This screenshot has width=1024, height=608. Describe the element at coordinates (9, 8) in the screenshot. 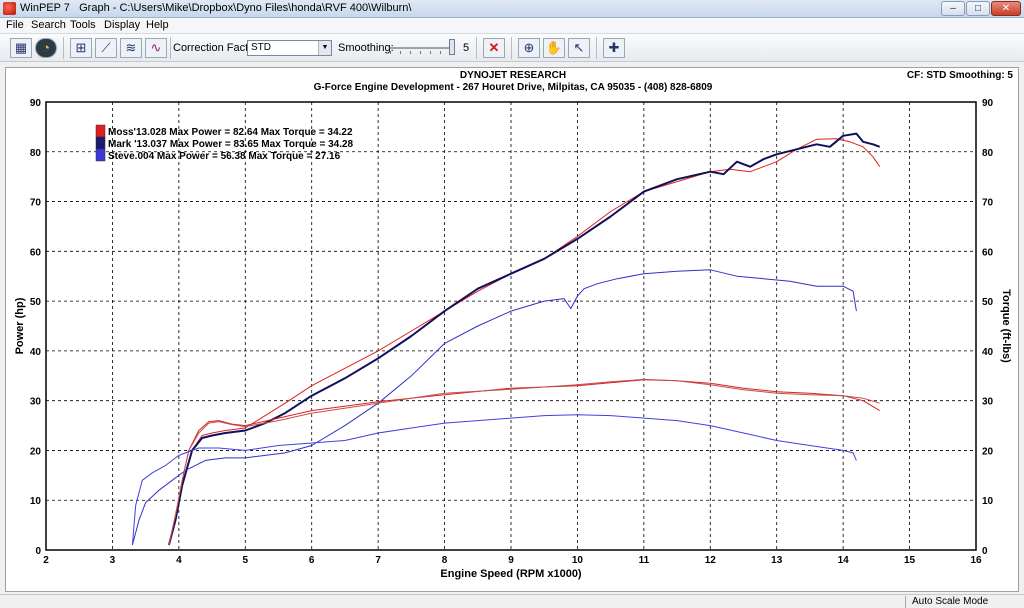

I see `app-icon` at that location.